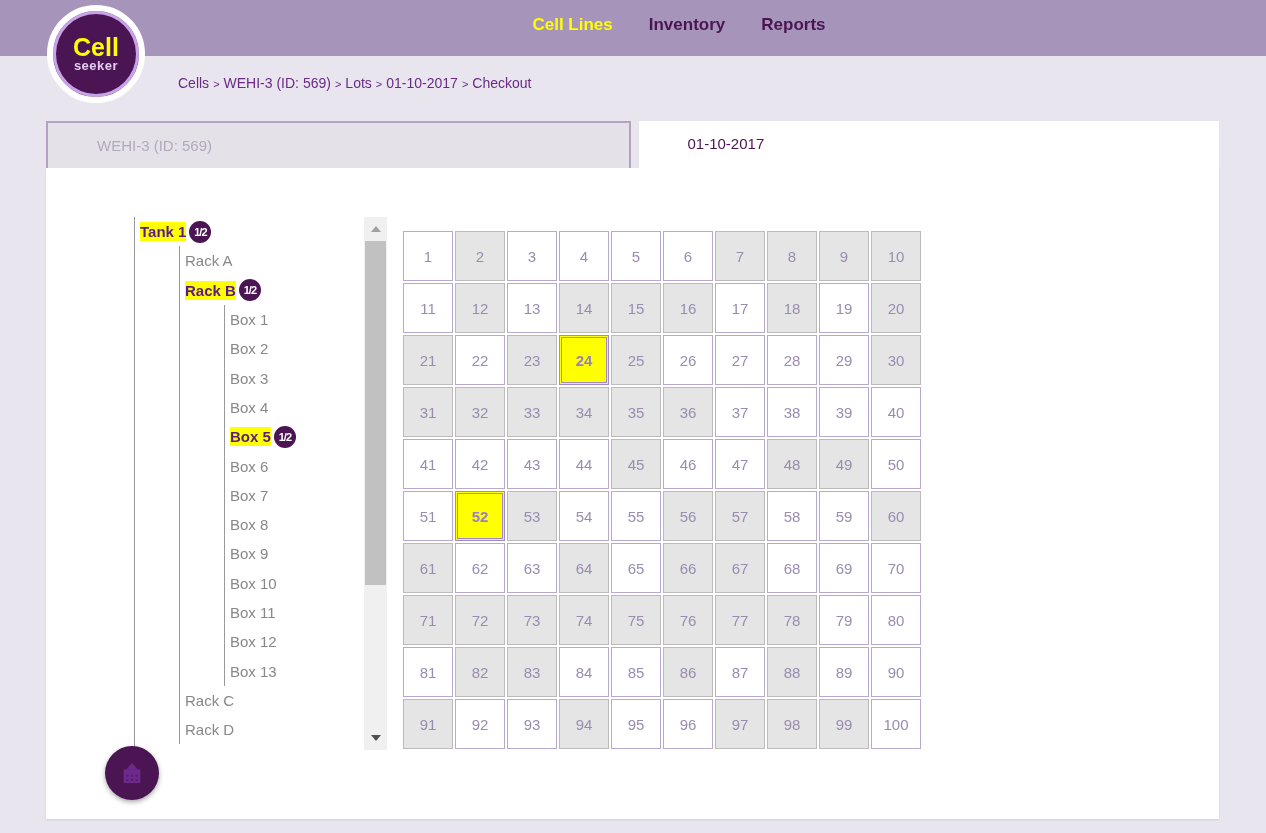  Describe the element at coordinates (636, 256) in the screenshot. I see `box-position: 5` at that location.